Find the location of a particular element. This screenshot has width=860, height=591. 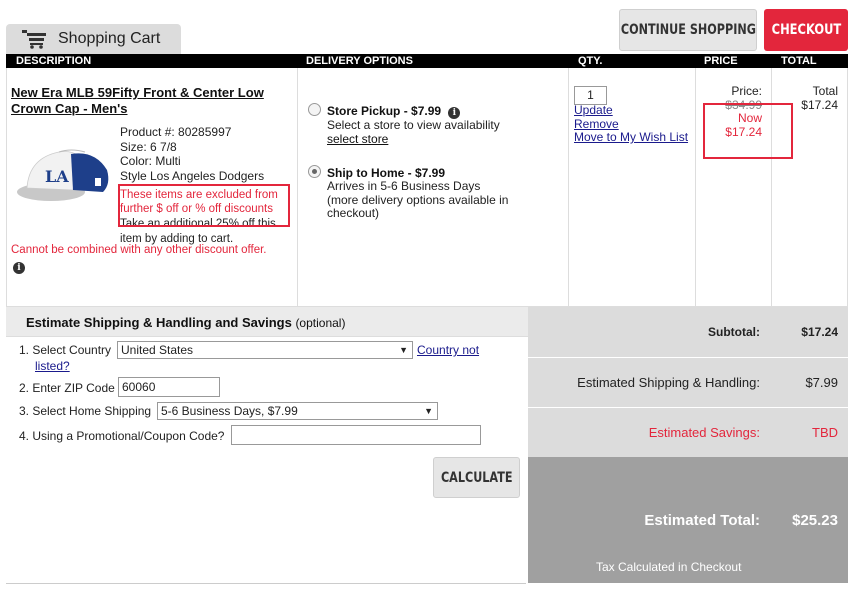

tax-note: Tax Calculated in Checkout is located at coordinates (669, 567).